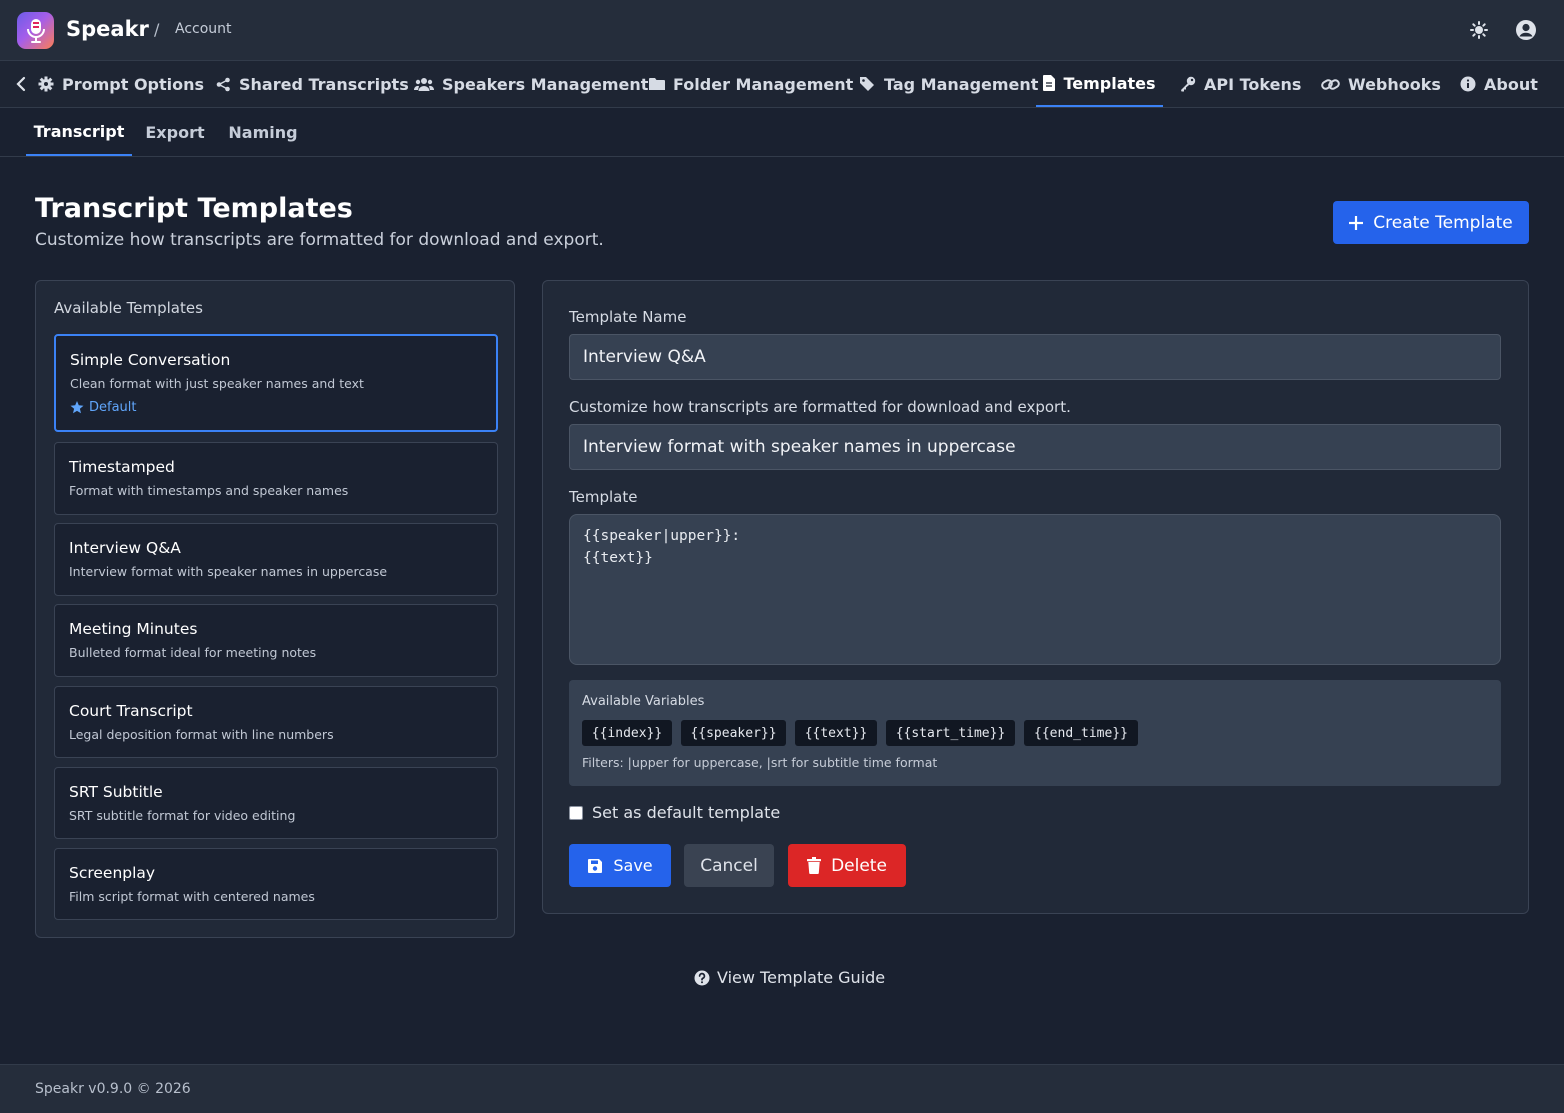 This screenshot has height=1113, width=1564. What do you see at coordinates (763, 84) in the screenshot?
I see `nav-label: Folder Management` at bounding box center [763, 84].